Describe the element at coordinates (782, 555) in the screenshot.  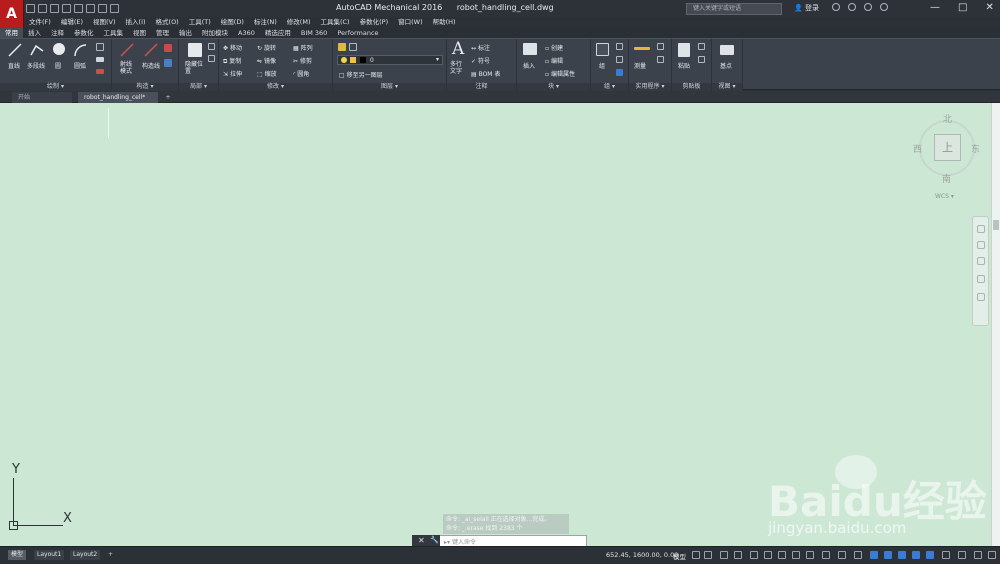
I see `osnap-icon` at that location.